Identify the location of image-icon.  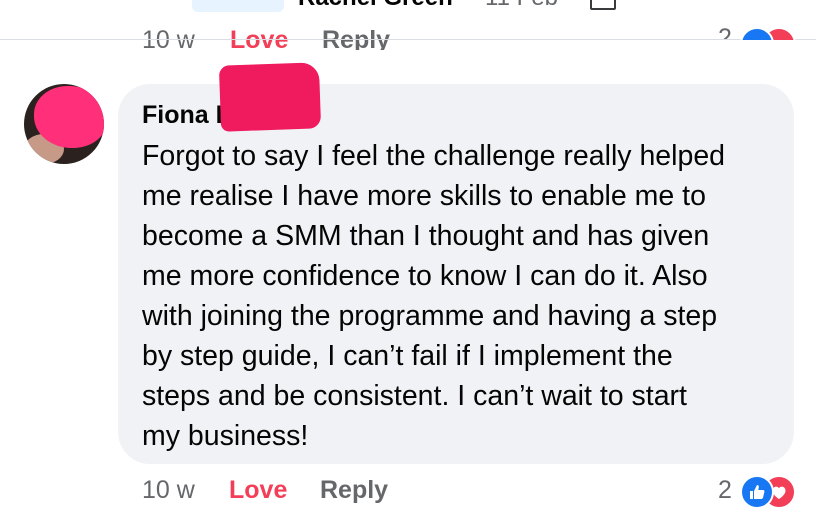
(603, 5).